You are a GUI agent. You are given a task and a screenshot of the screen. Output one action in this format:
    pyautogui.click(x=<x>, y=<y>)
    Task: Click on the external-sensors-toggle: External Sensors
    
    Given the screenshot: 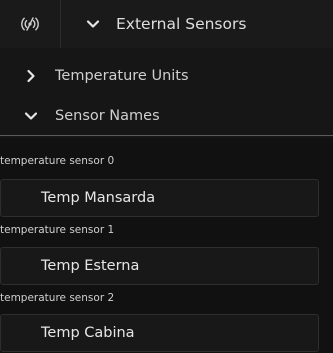 What is the action you would take?
    pyautogui.click(x=196, y=24)
    